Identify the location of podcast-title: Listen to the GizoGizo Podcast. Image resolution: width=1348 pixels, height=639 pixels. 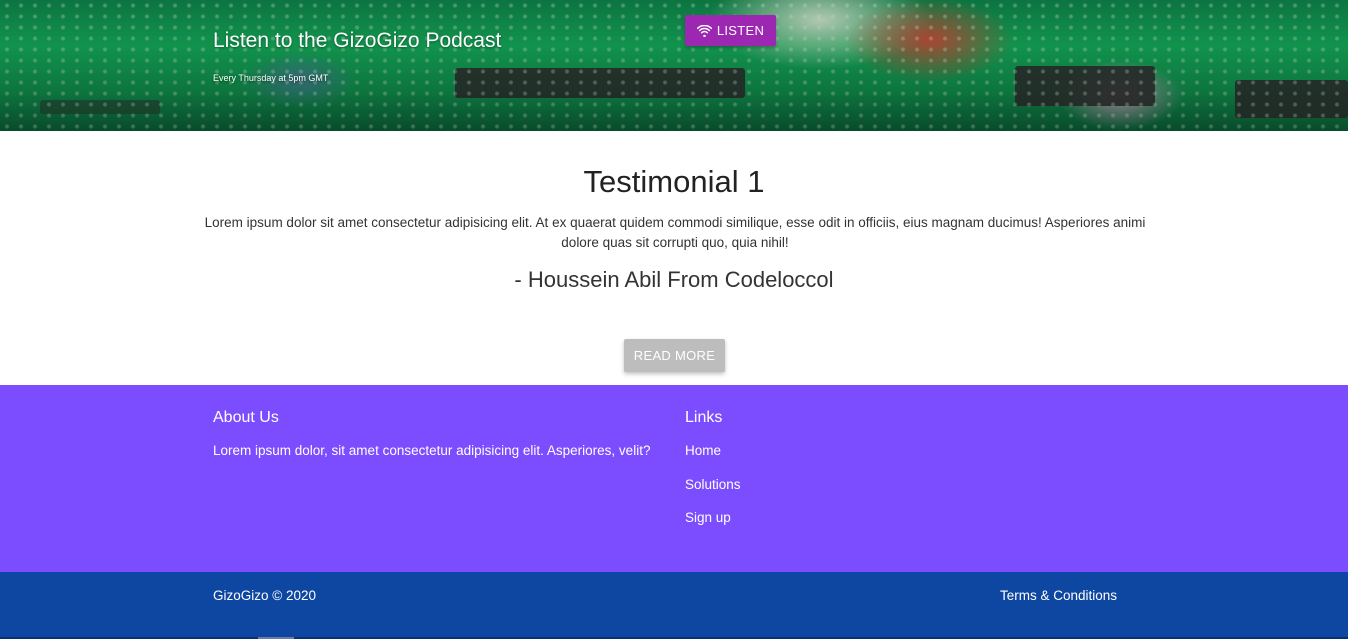
(357, 40).